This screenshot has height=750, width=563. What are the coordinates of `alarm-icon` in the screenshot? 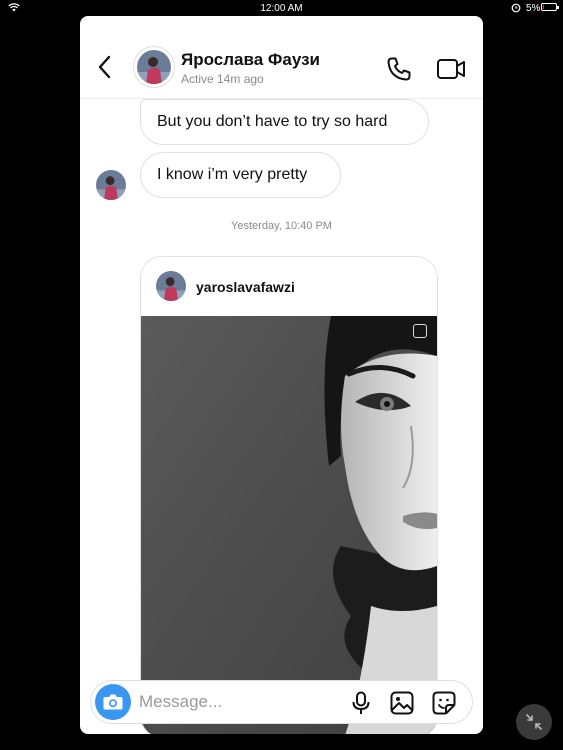 It's located at (516, 8).